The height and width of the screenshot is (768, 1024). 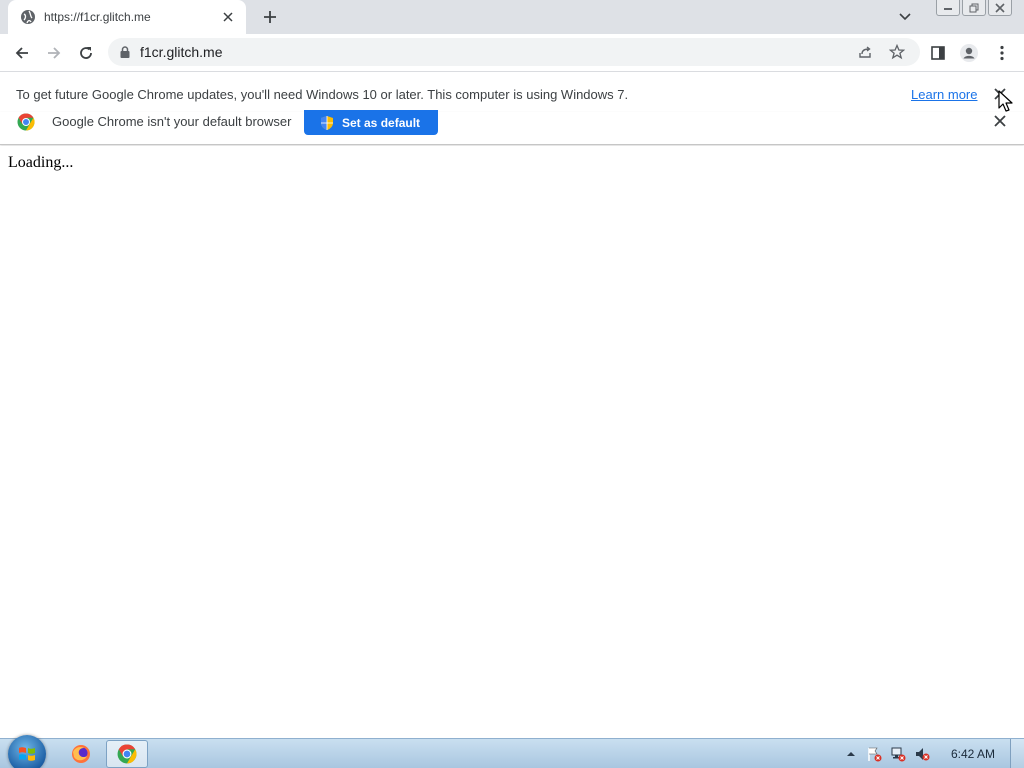 I want to click on windows-logo-icon, so click(x=27, y=754).